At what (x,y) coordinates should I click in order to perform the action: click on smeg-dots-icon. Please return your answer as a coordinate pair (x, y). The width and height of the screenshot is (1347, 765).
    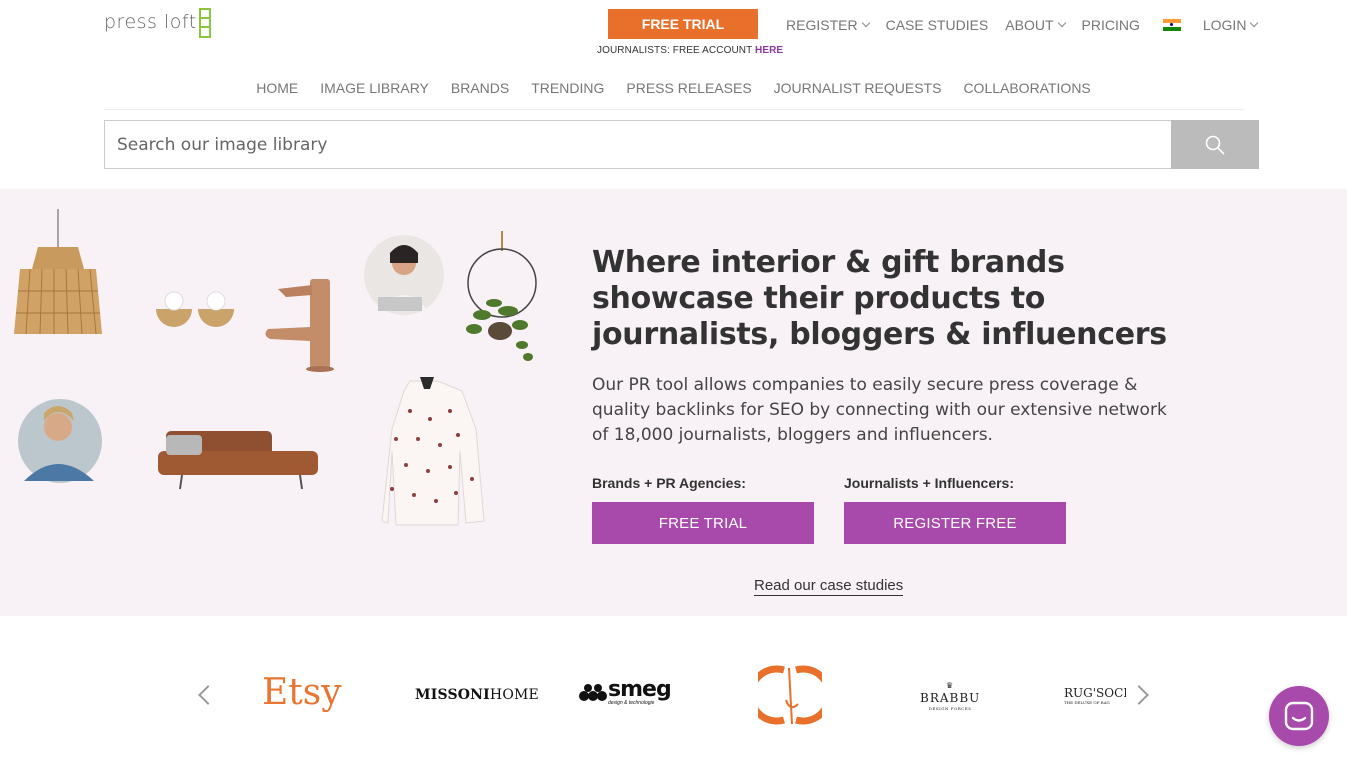
    Looking at the image, I should click on (593, 692).